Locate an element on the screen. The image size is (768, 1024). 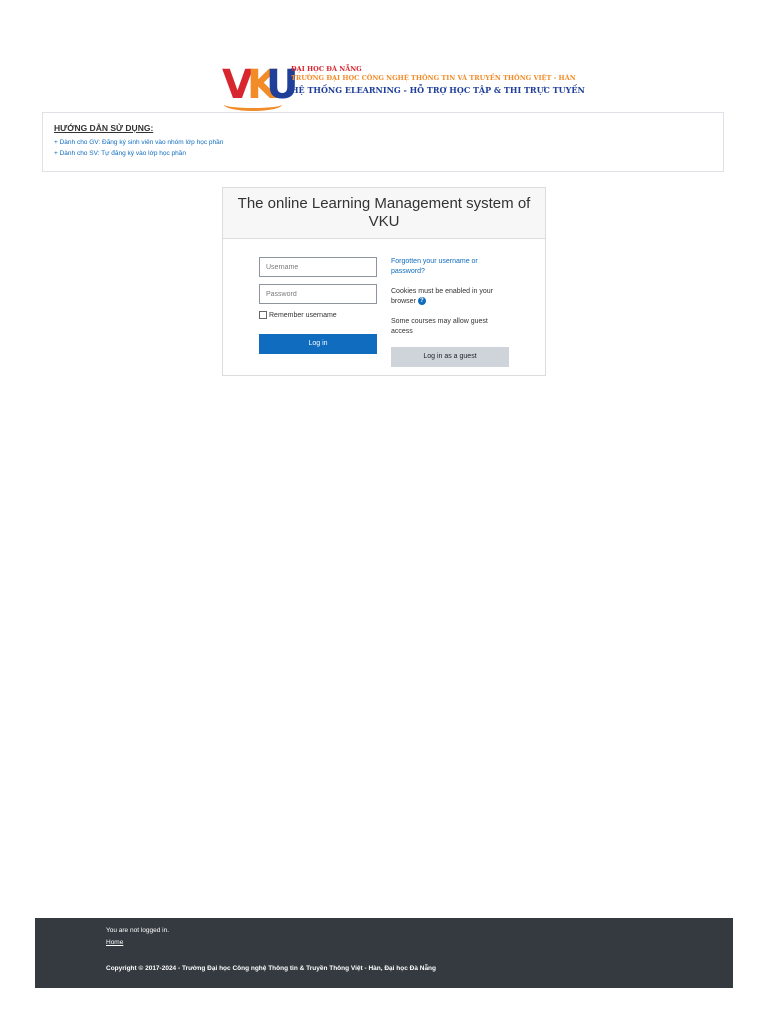
guest-access-notice: Some courses may allow guest access is located at coordinates (451, 327).